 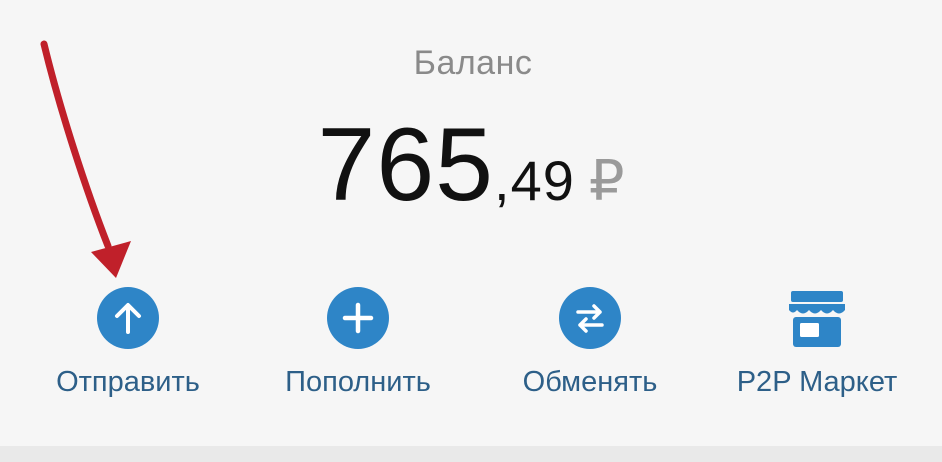 What do you see at coordinates (590, 382) in the screenshot?
I see `exchange-label: Обменять` at bounding box center [590, 382].